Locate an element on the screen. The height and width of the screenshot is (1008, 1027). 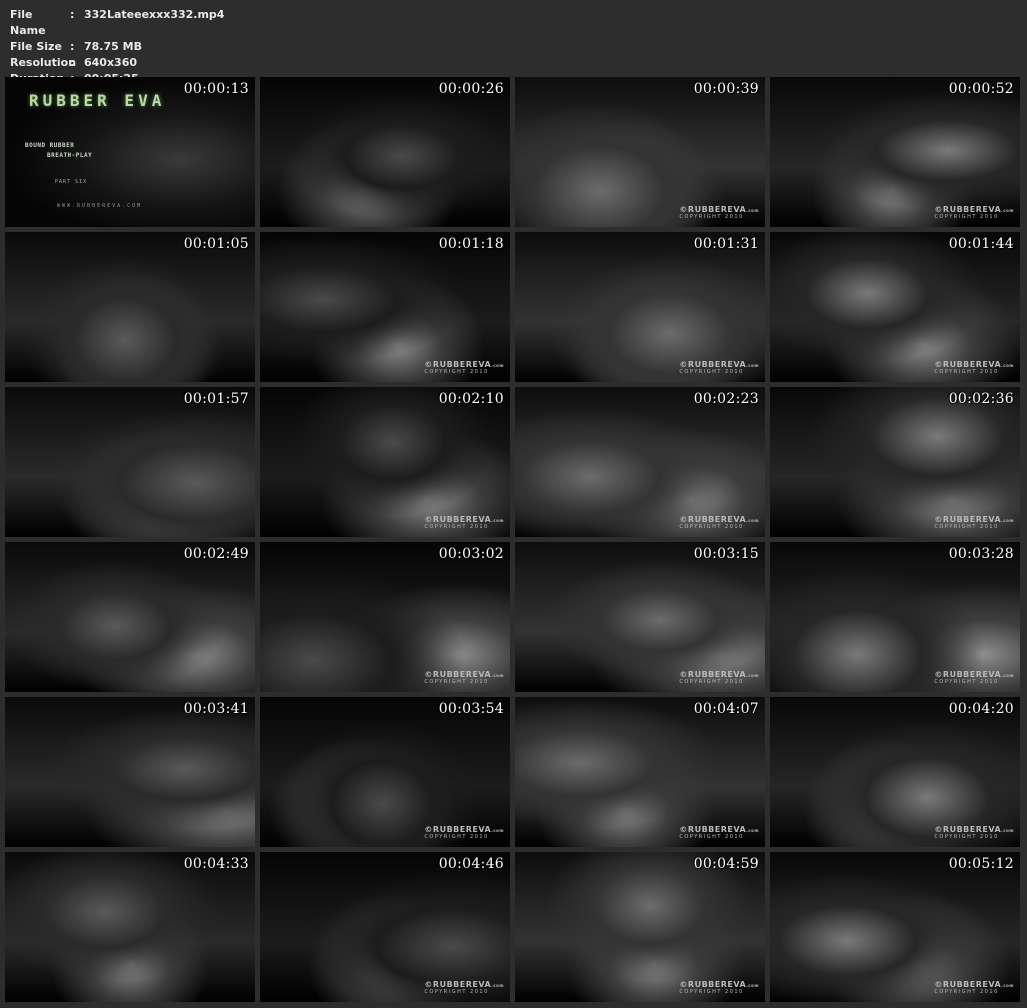
thumbnail-timestamp: 00:03:41 is located at coordinates (216, 709).